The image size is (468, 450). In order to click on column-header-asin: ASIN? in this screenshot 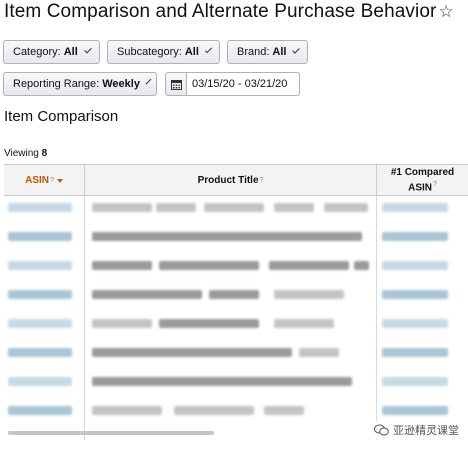, I will do `click(44, 180)`.